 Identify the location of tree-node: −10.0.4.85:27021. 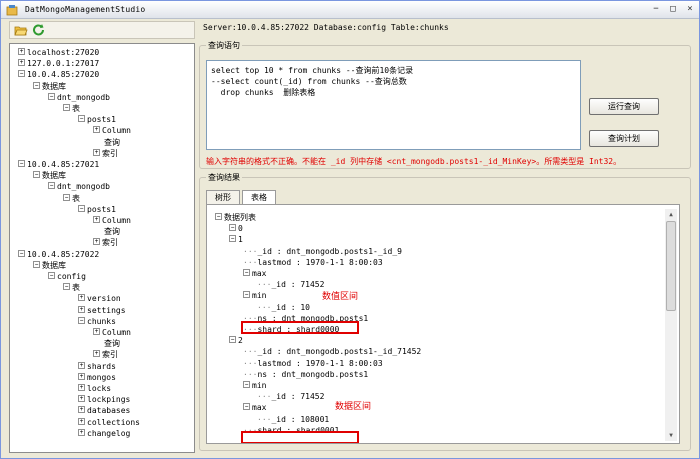
(58, 165).